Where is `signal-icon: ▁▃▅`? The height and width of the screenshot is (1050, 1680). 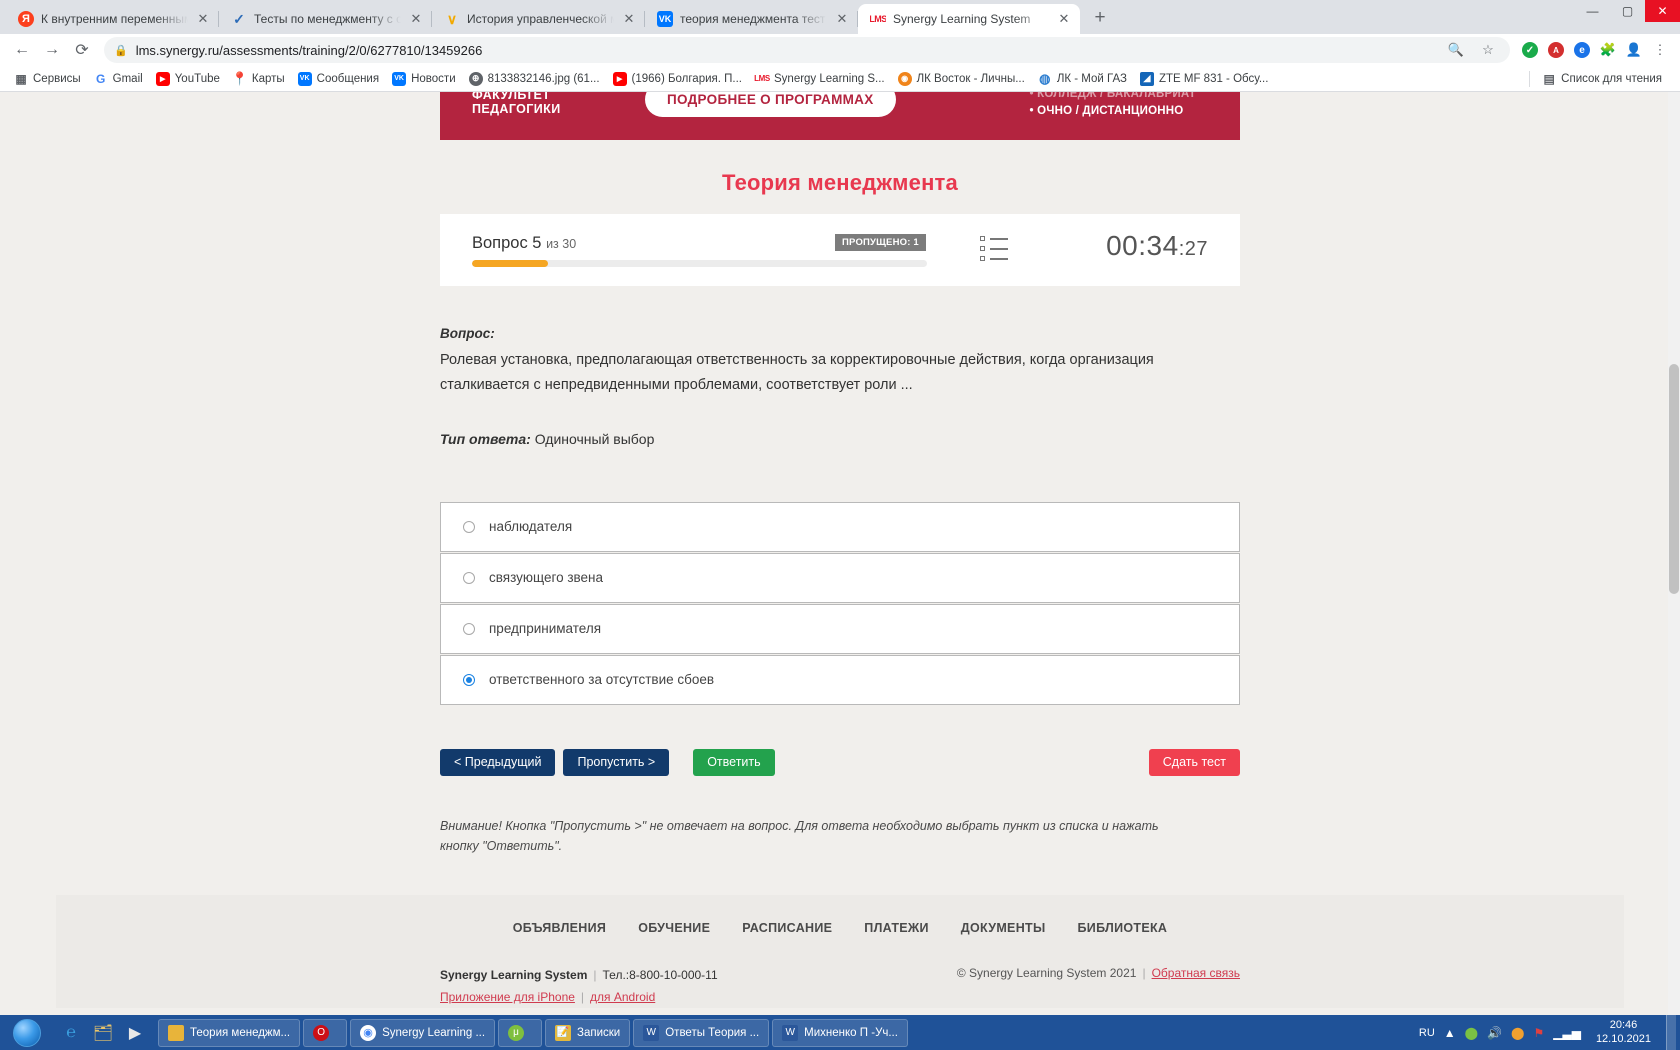 signal-icon: ▁▃▅ is located at coordinates (1567, 1033).